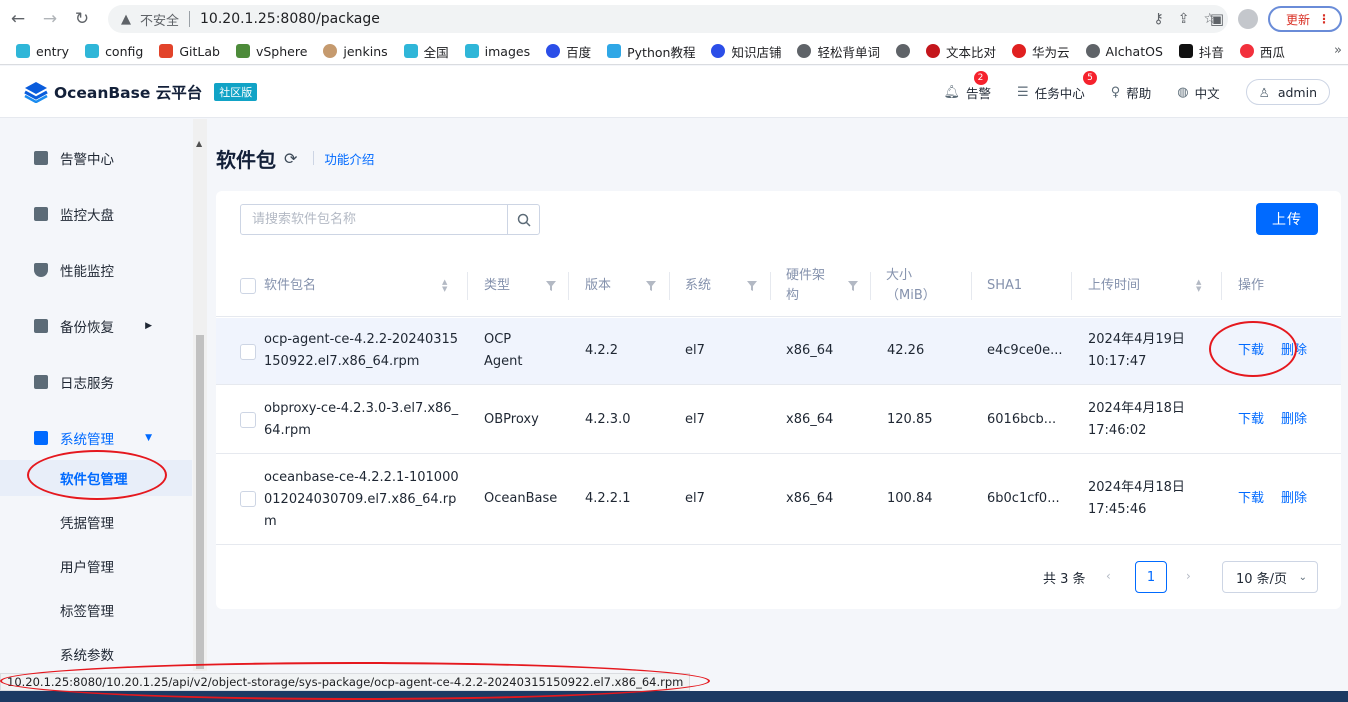 This screenshot has width=1348, height=702. What do you see at coordinates (1201, 51) in the screenshot?
I see `bookmark: 抖音` at bounding box center [1201, 51].